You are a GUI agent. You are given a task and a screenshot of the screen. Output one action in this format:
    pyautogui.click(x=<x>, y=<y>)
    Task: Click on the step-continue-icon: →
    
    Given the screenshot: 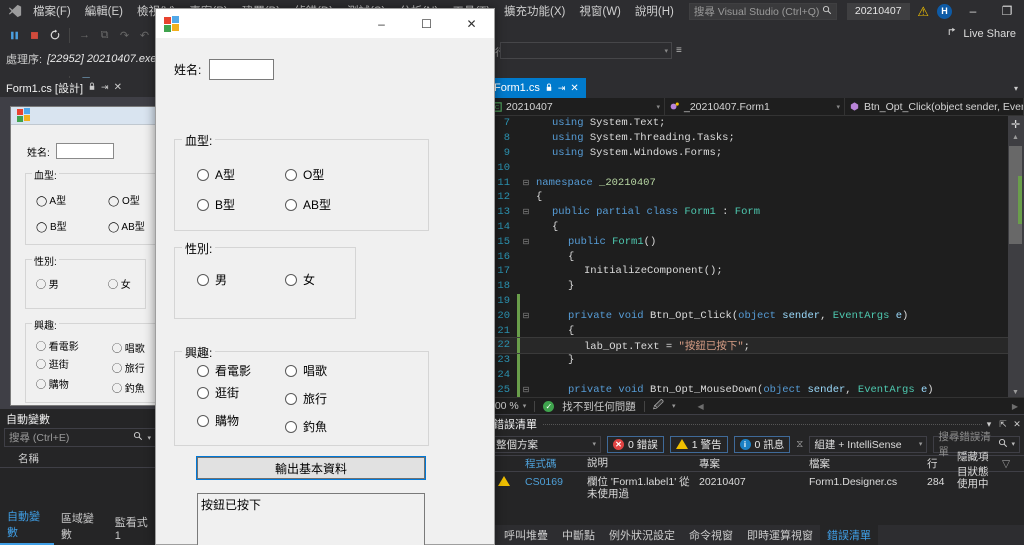 What is the action you would take?
    pyautogui.click(x=84, y=35)
    